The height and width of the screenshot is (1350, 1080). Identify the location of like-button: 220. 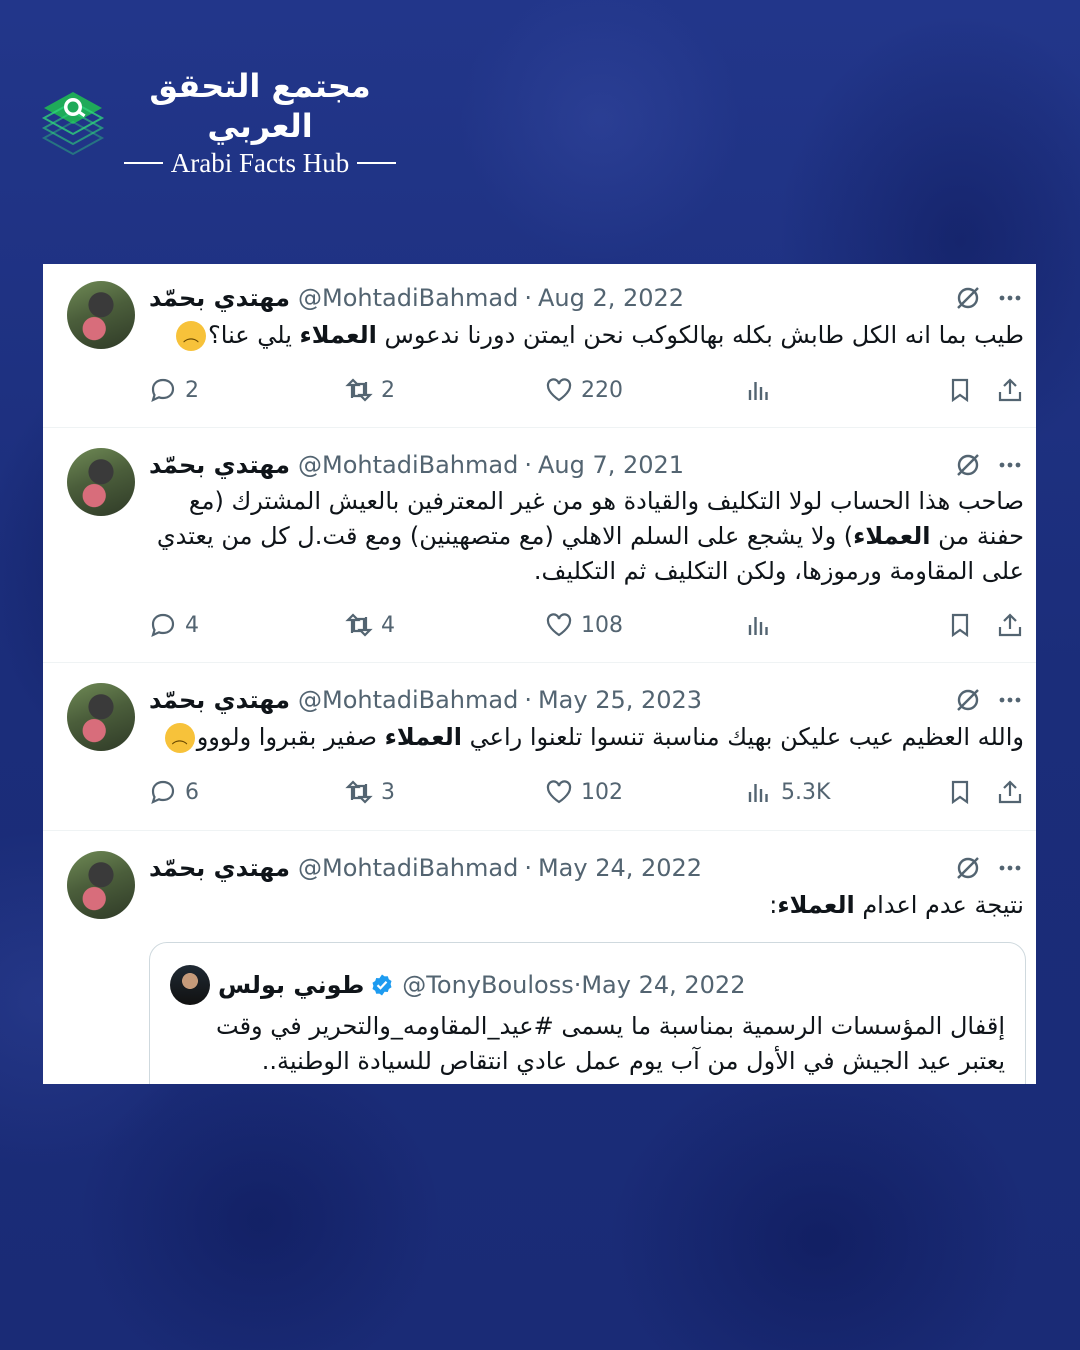
(584, 390).